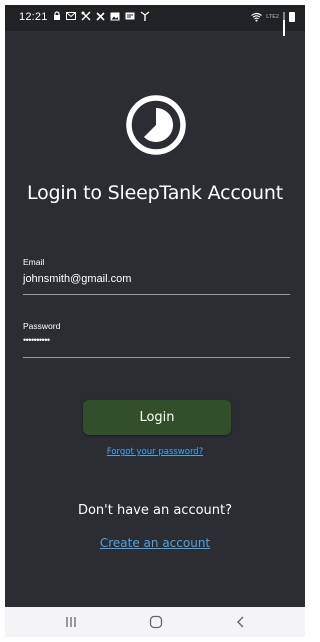 The image size is (320, 642). What do you see at coordinates (57, 18) in the screenshot?
I see `lock-icon` at bounding box center [57, 18].